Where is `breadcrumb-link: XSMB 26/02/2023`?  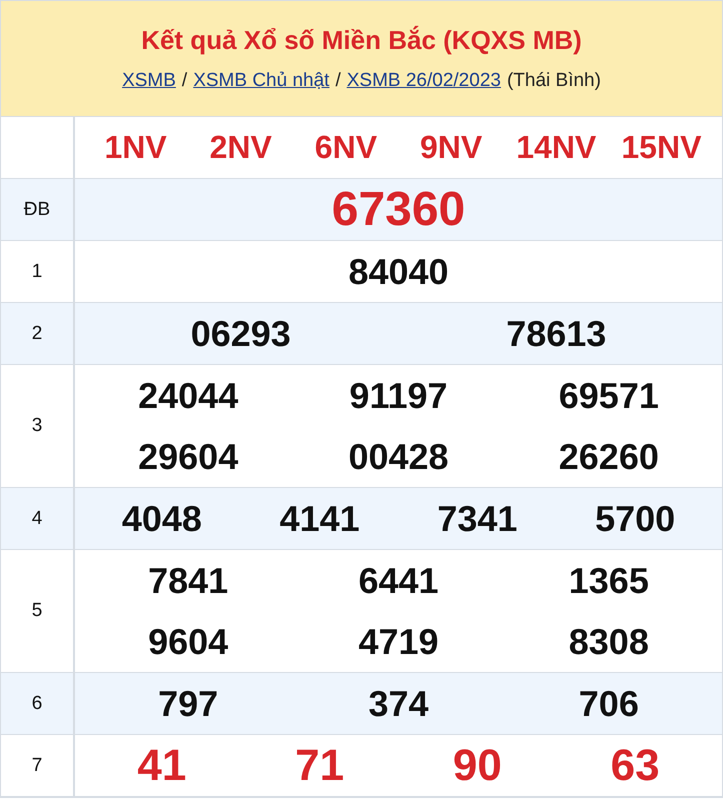 breadcrumb-link: XSMB 26/02/2023 is located at coordinates (423, 81).